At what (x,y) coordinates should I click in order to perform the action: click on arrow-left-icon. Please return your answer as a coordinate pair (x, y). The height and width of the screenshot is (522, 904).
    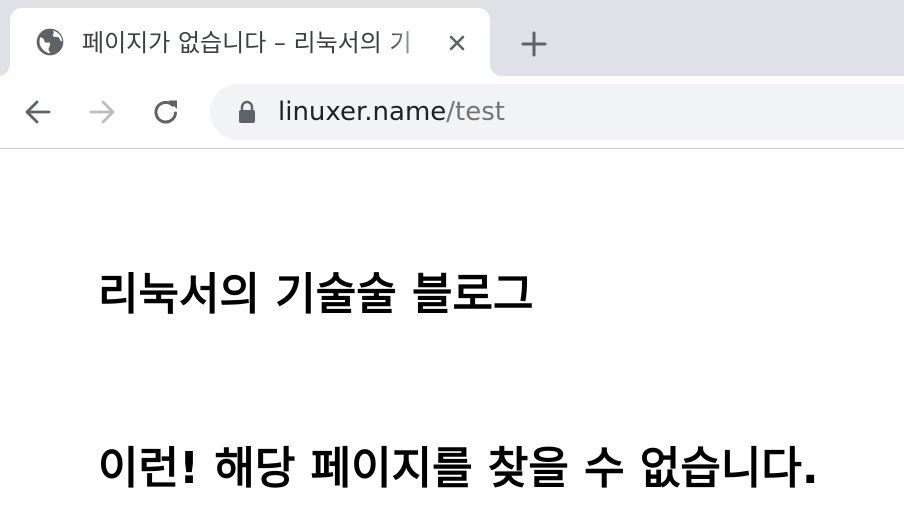
    Looking at the image, I should click on (38, 112).